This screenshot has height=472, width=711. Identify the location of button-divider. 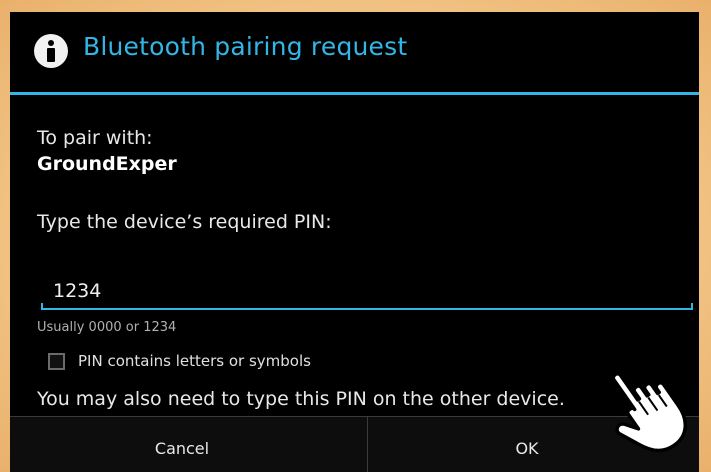
(367, 444).